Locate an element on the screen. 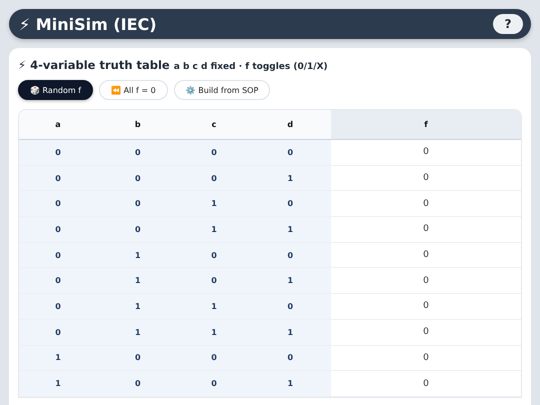  action-button: 🎲 Random f is located at coordinates (56, 90).